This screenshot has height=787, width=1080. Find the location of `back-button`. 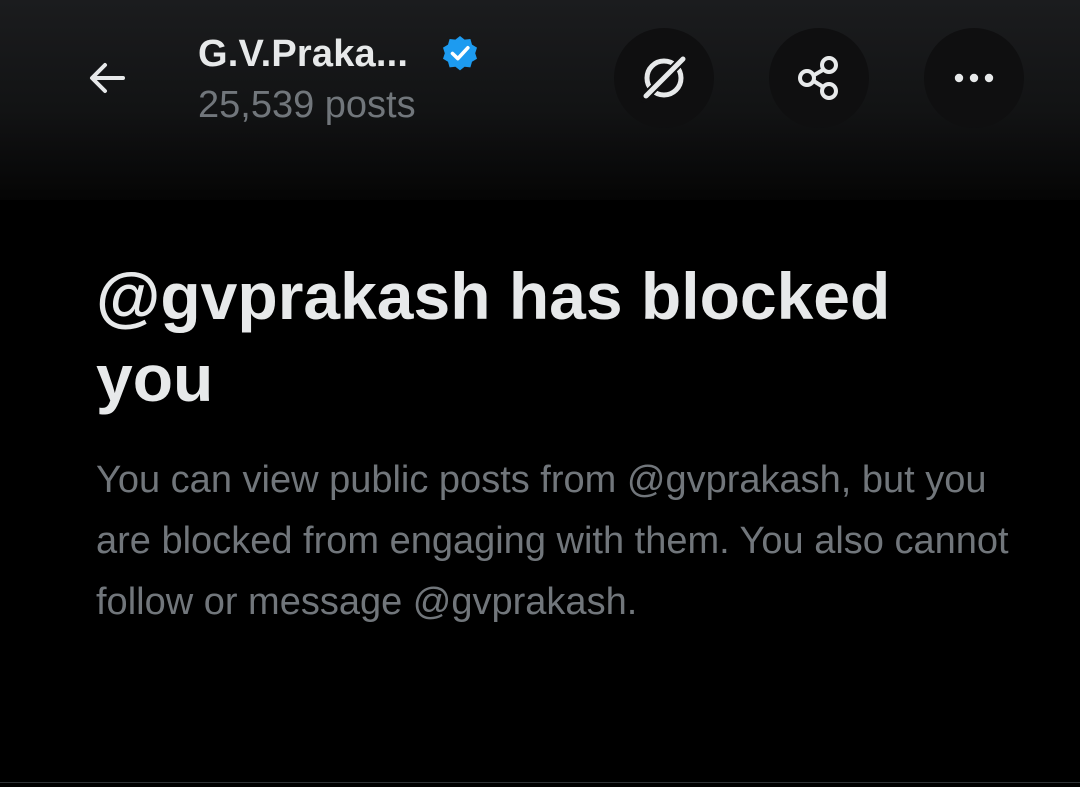

back-button is located at coordinates (107, 78).